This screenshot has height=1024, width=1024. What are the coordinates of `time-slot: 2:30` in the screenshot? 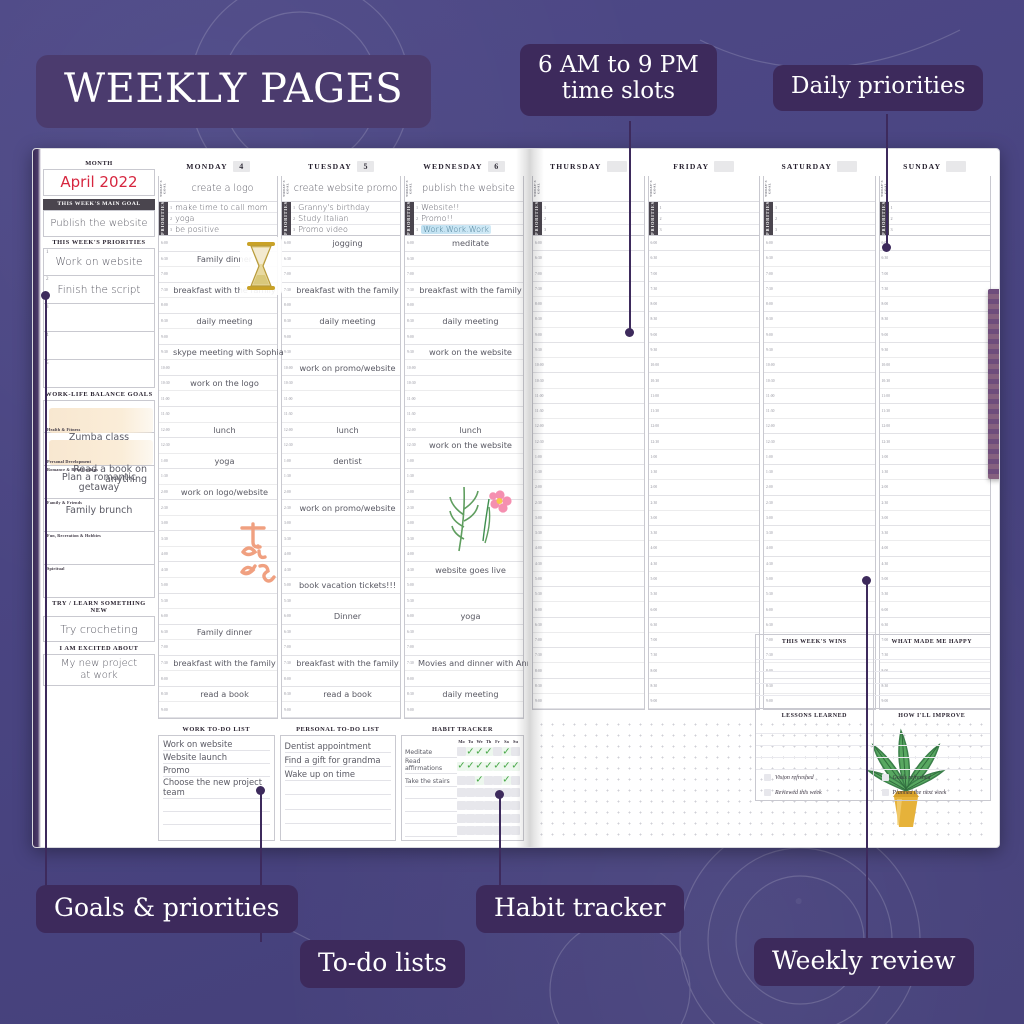 It's located at (819, 503).